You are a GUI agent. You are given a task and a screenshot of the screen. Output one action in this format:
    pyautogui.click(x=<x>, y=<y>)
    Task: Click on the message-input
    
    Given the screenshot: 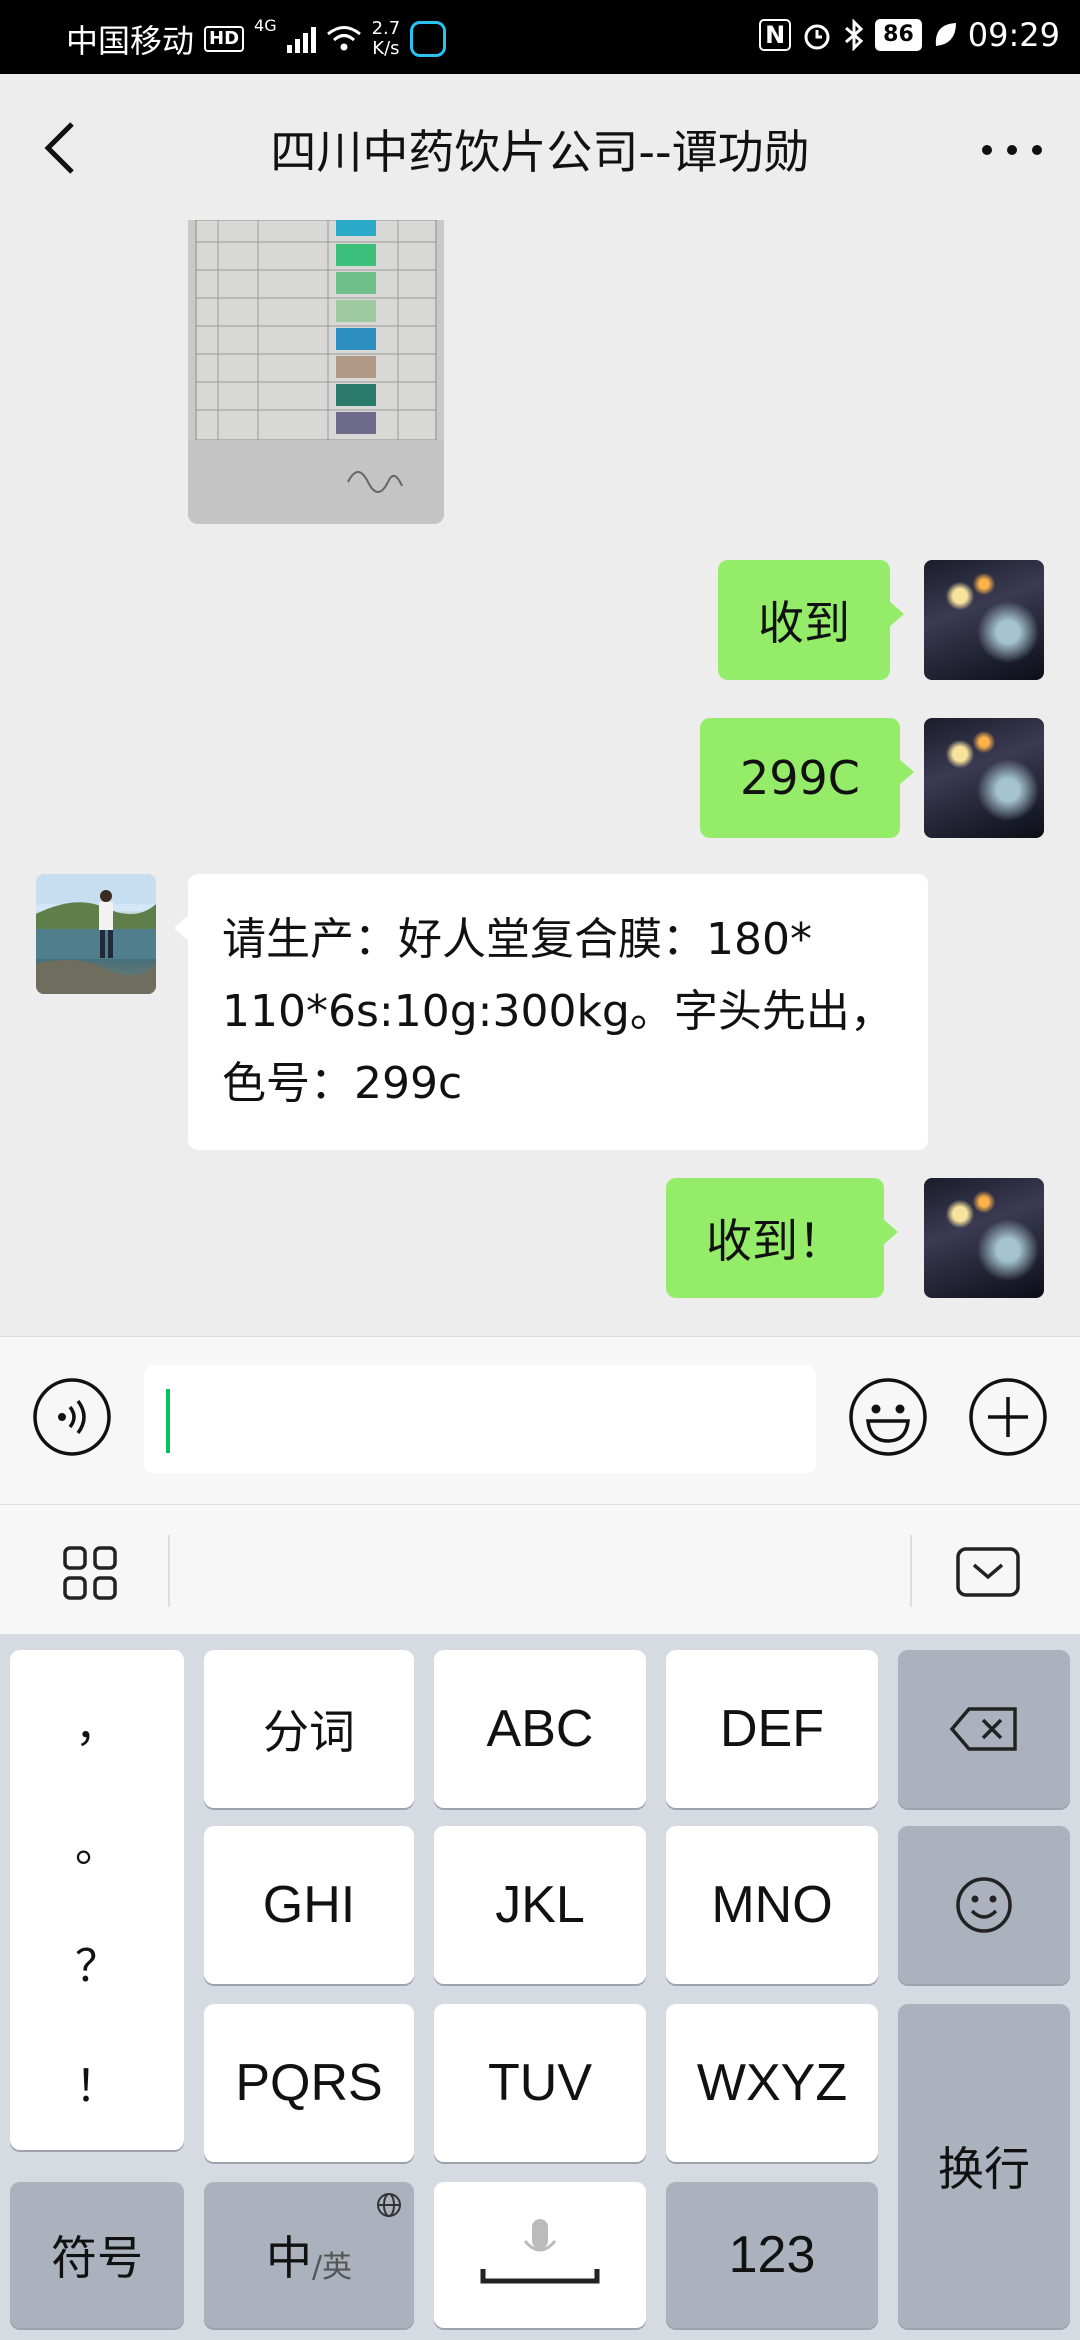 What is the action you would take?
    pyautogui.click(x=480, y=1419)
    